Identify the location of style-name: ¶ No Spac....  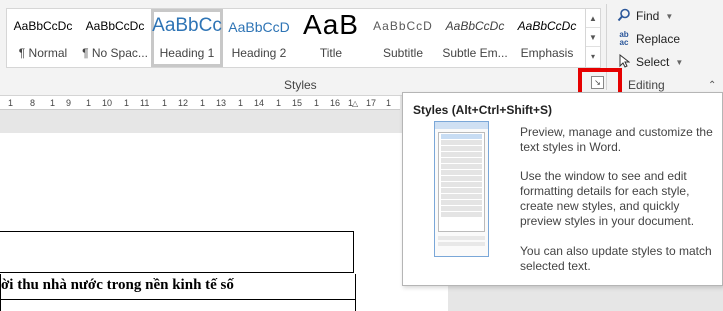
(115, 53).